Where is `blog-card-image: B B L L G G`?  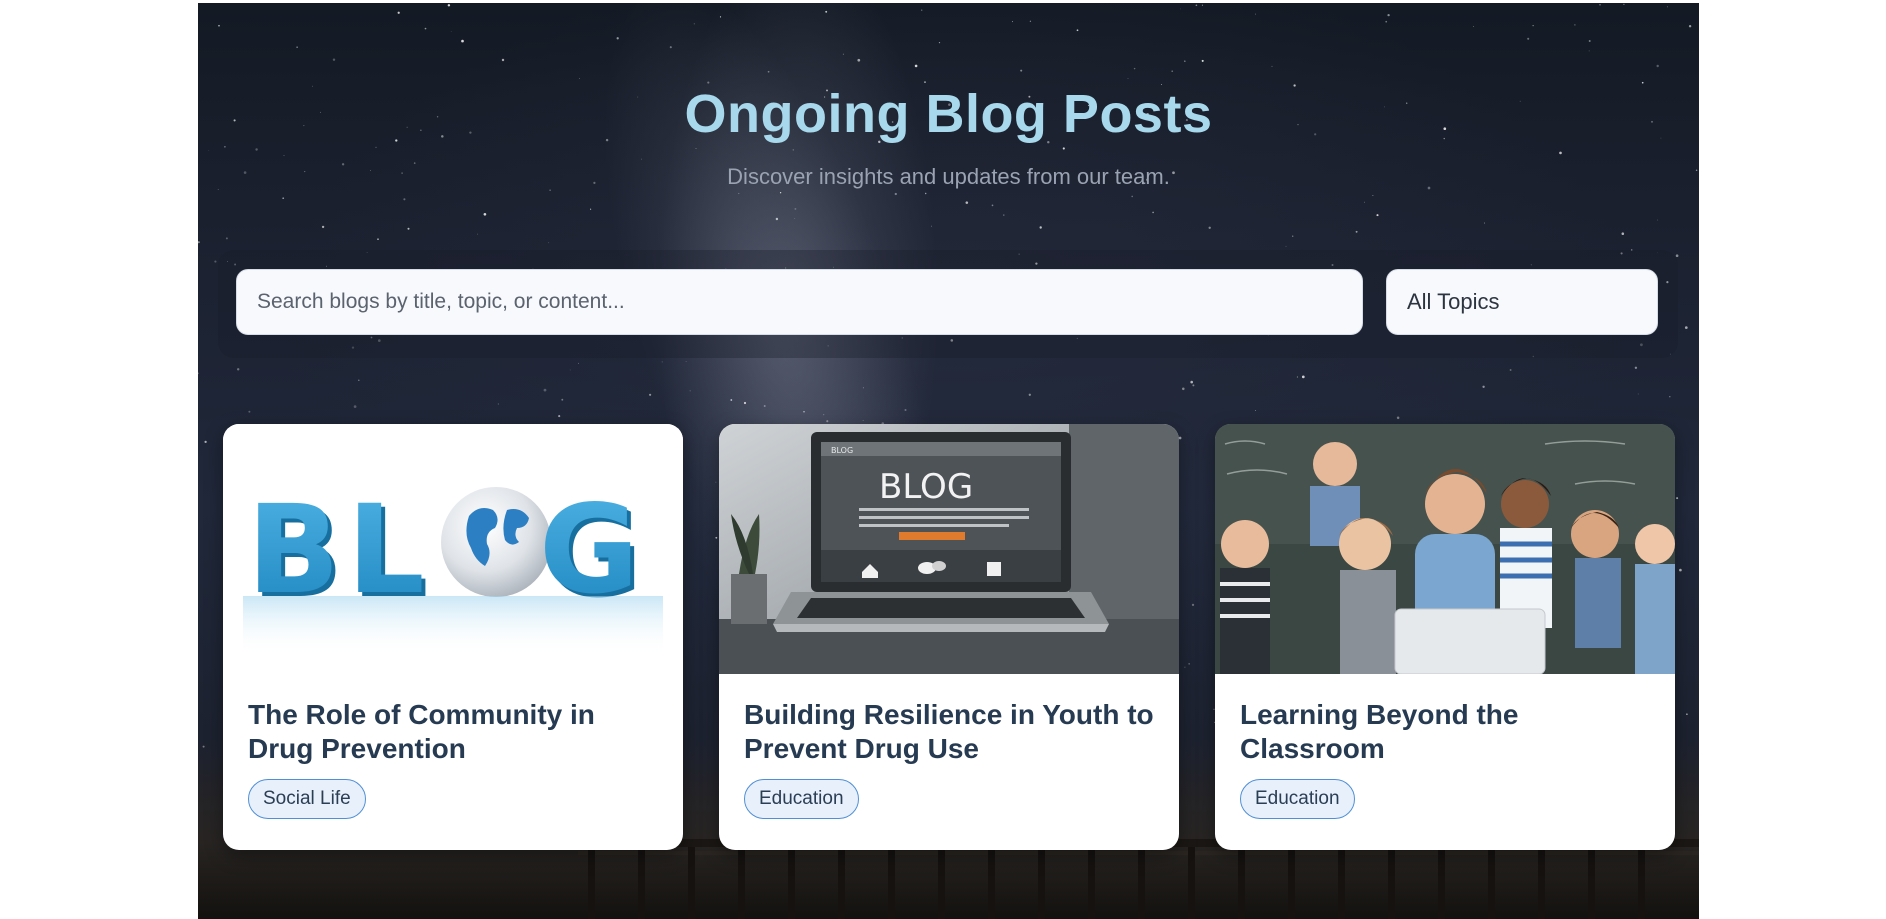 blog-card-image: B B L L G G is located at coordinates (453, 549).